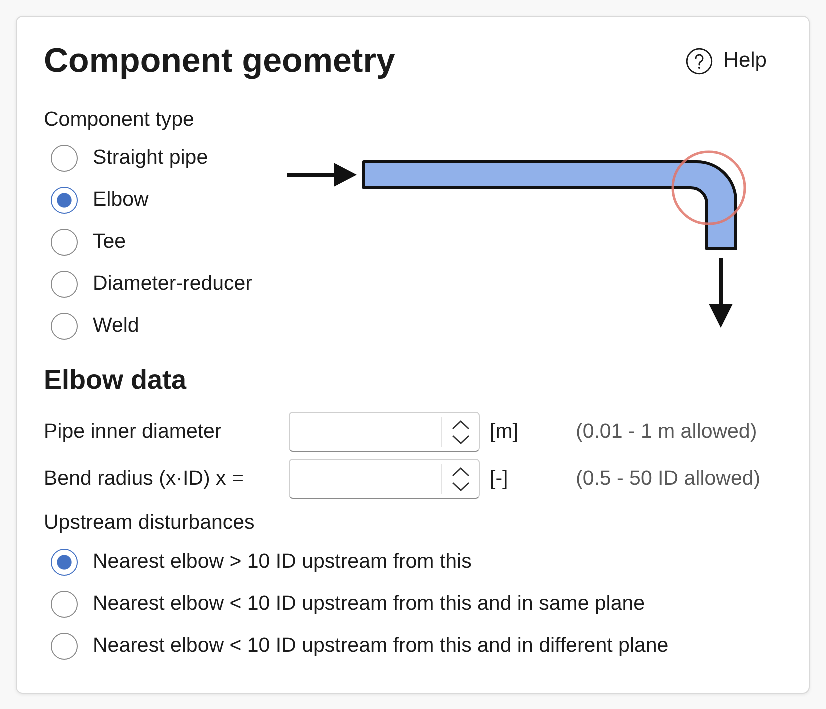 This screenshot has width=826, height=709. I want to click on radio-label: Straight pipe, so click(150, 158).